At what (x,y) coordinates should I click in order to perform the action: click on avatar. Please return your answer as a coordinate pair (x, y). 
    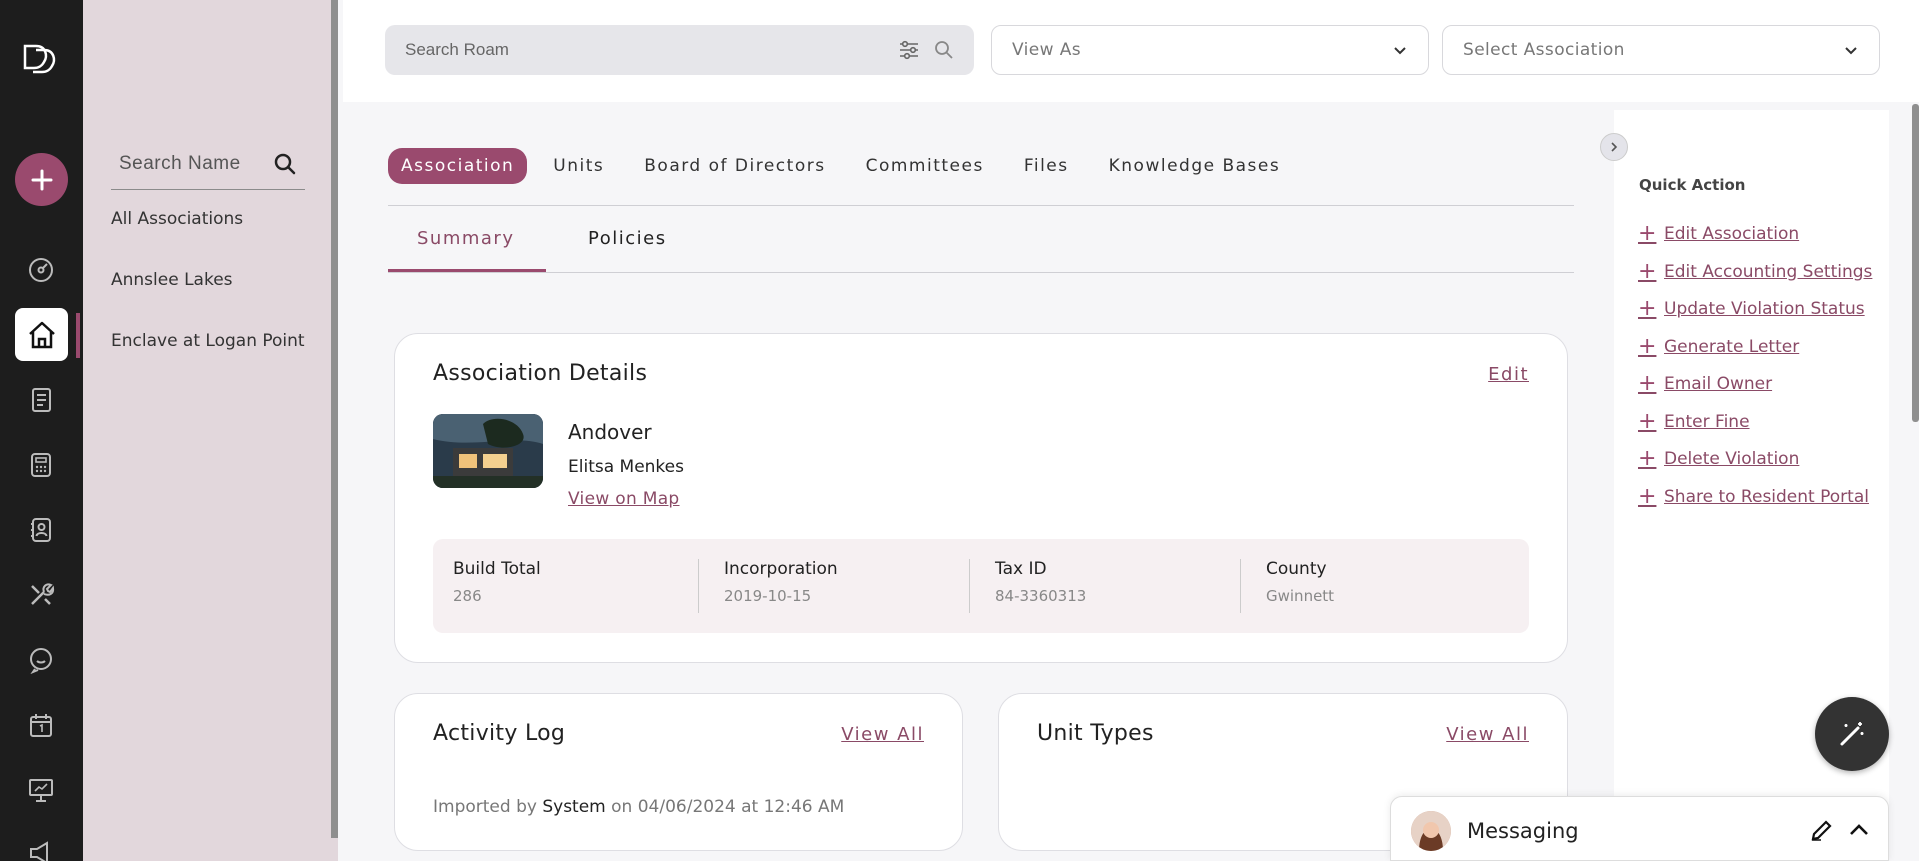
    Looking at the image, I should click on (1431, 831).